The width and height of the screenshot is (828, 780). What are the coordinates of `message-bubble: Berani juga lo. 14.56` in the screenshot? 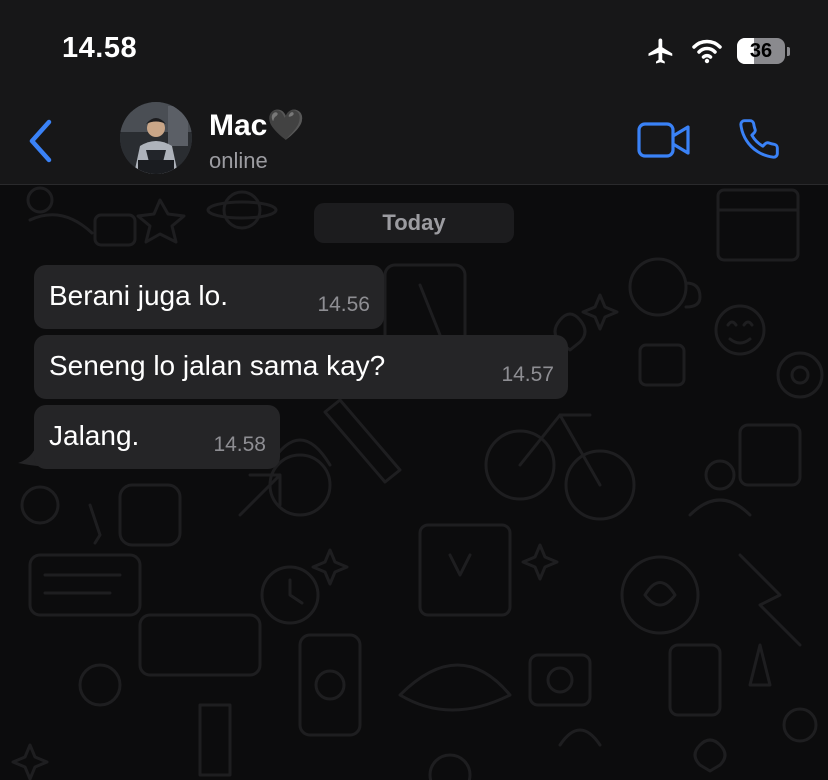 It's located at (209, 297).